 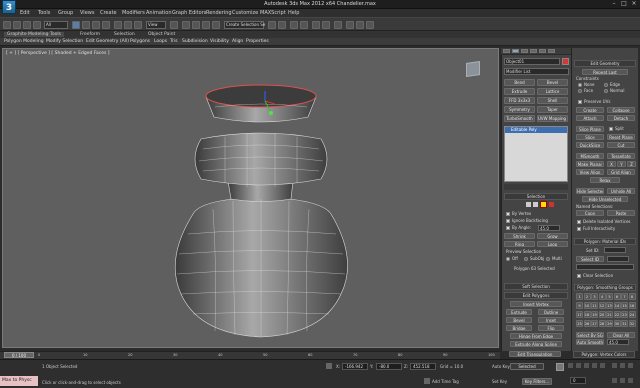 I want to click on next-frame-icon, so click(x=594, y=365).